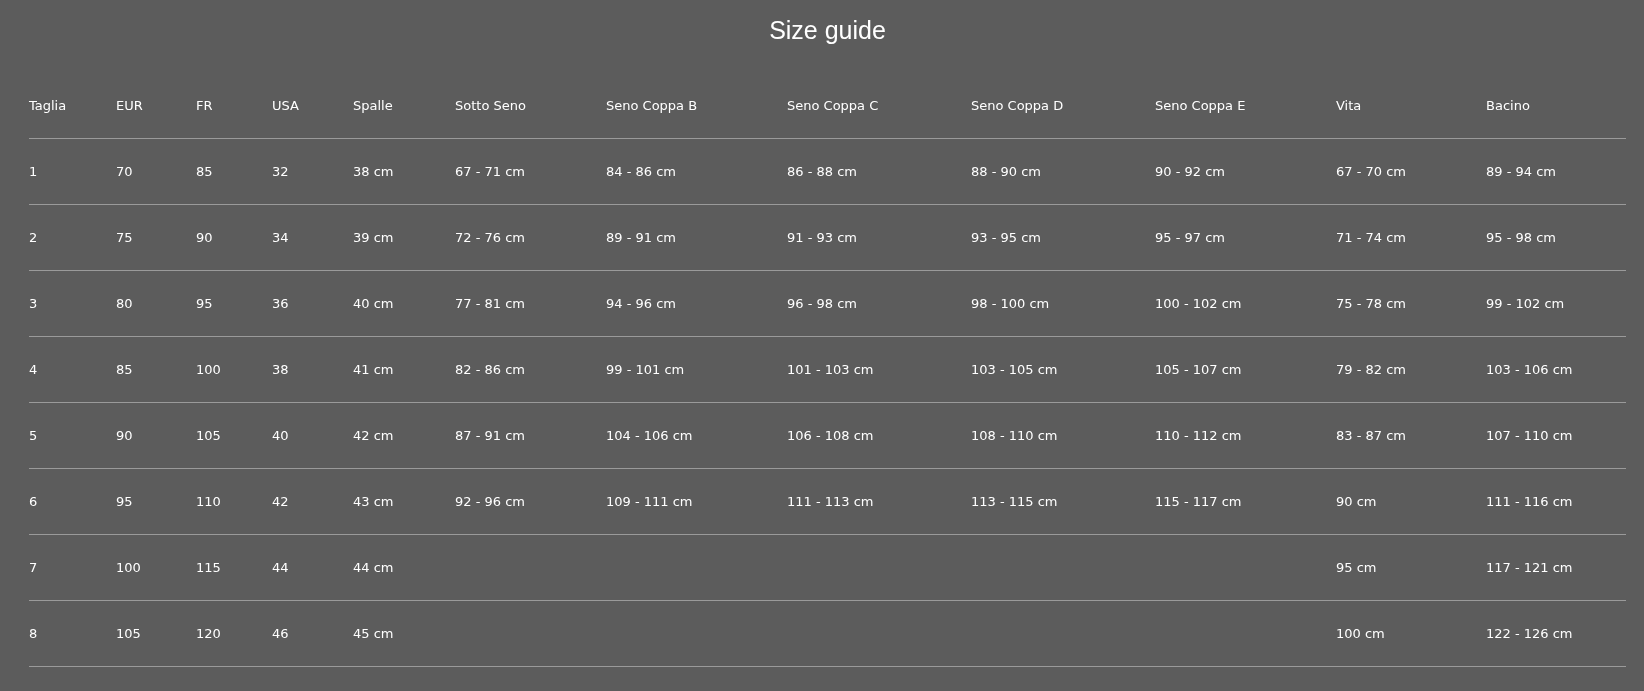 The image size is (1644, 691). Describe the element at coordinates (822, 171) in the screenshot. I see `table-cell: 86 - 88 cm` at that location.